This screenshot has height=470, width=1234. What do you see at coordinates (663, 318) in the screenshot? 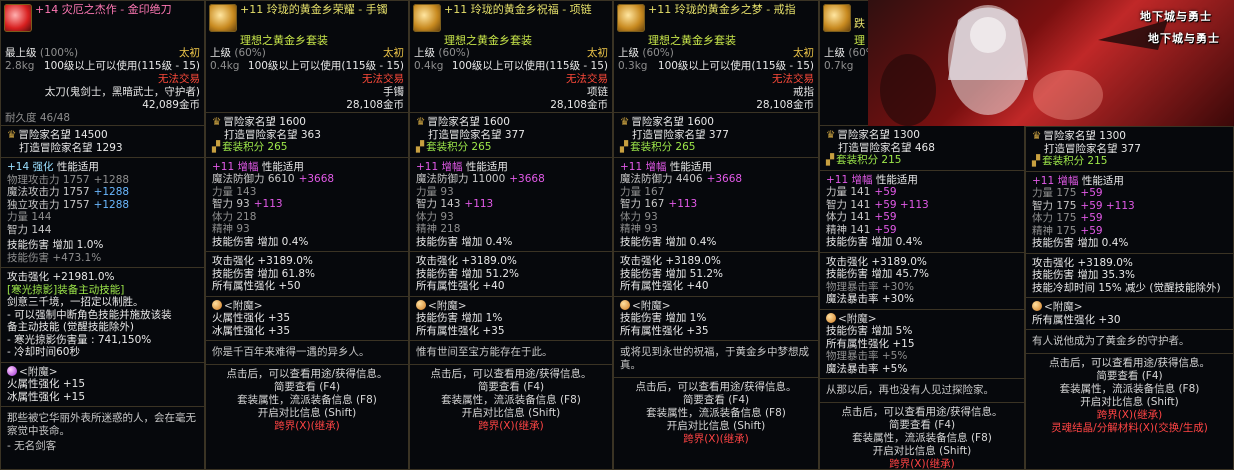
I see `enchant-line: 技能伤害 增加 1%` at bounding box center [663, 318].